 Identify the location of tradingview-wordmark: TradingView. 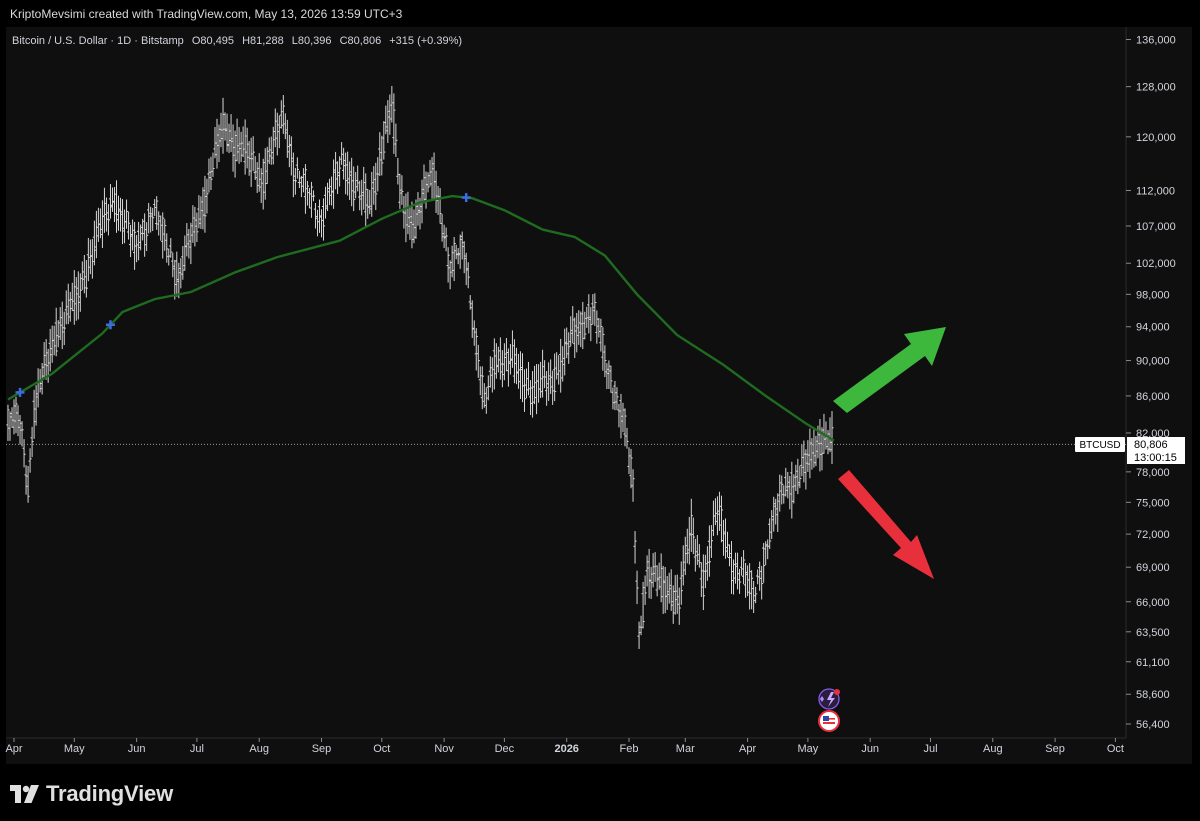
(109, 793).